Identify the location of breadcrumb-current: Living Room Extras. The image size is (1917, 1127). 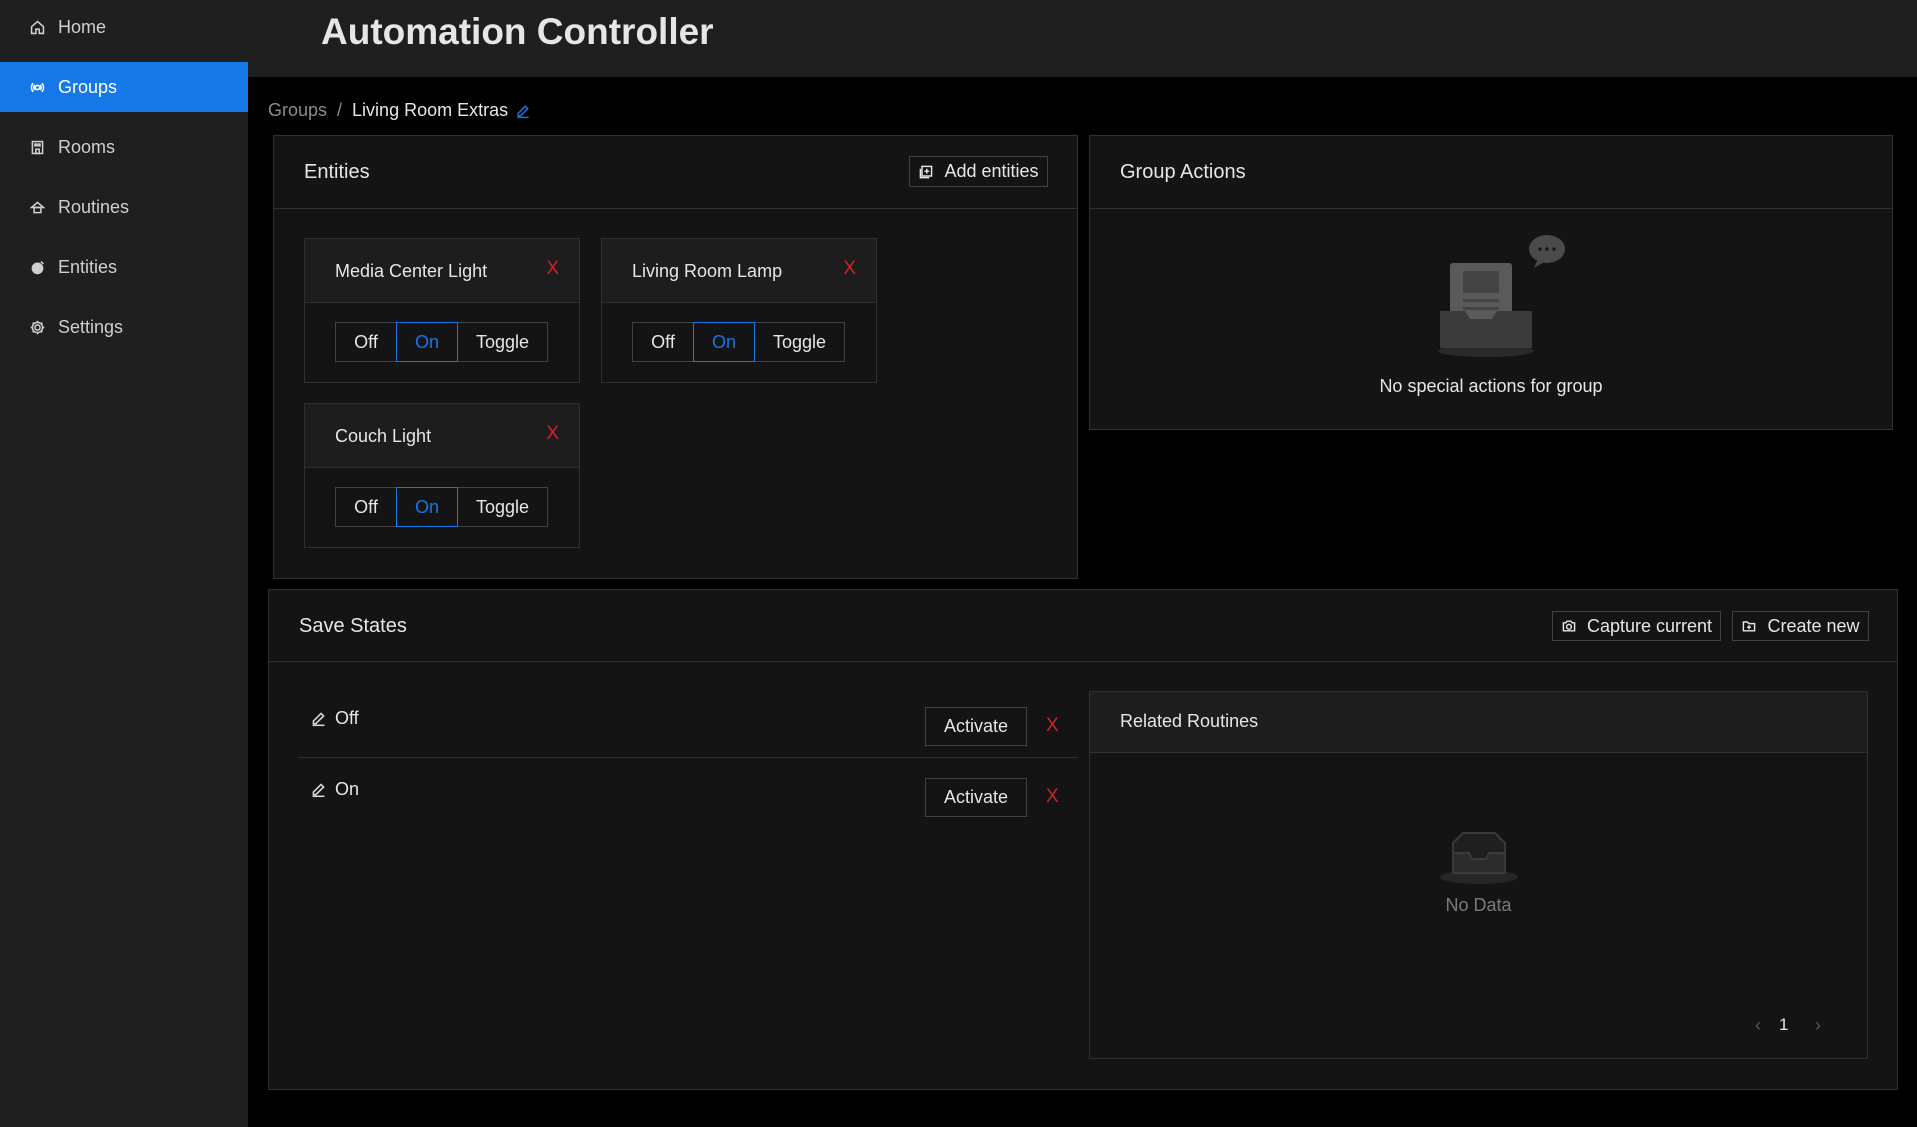
(430, 110).